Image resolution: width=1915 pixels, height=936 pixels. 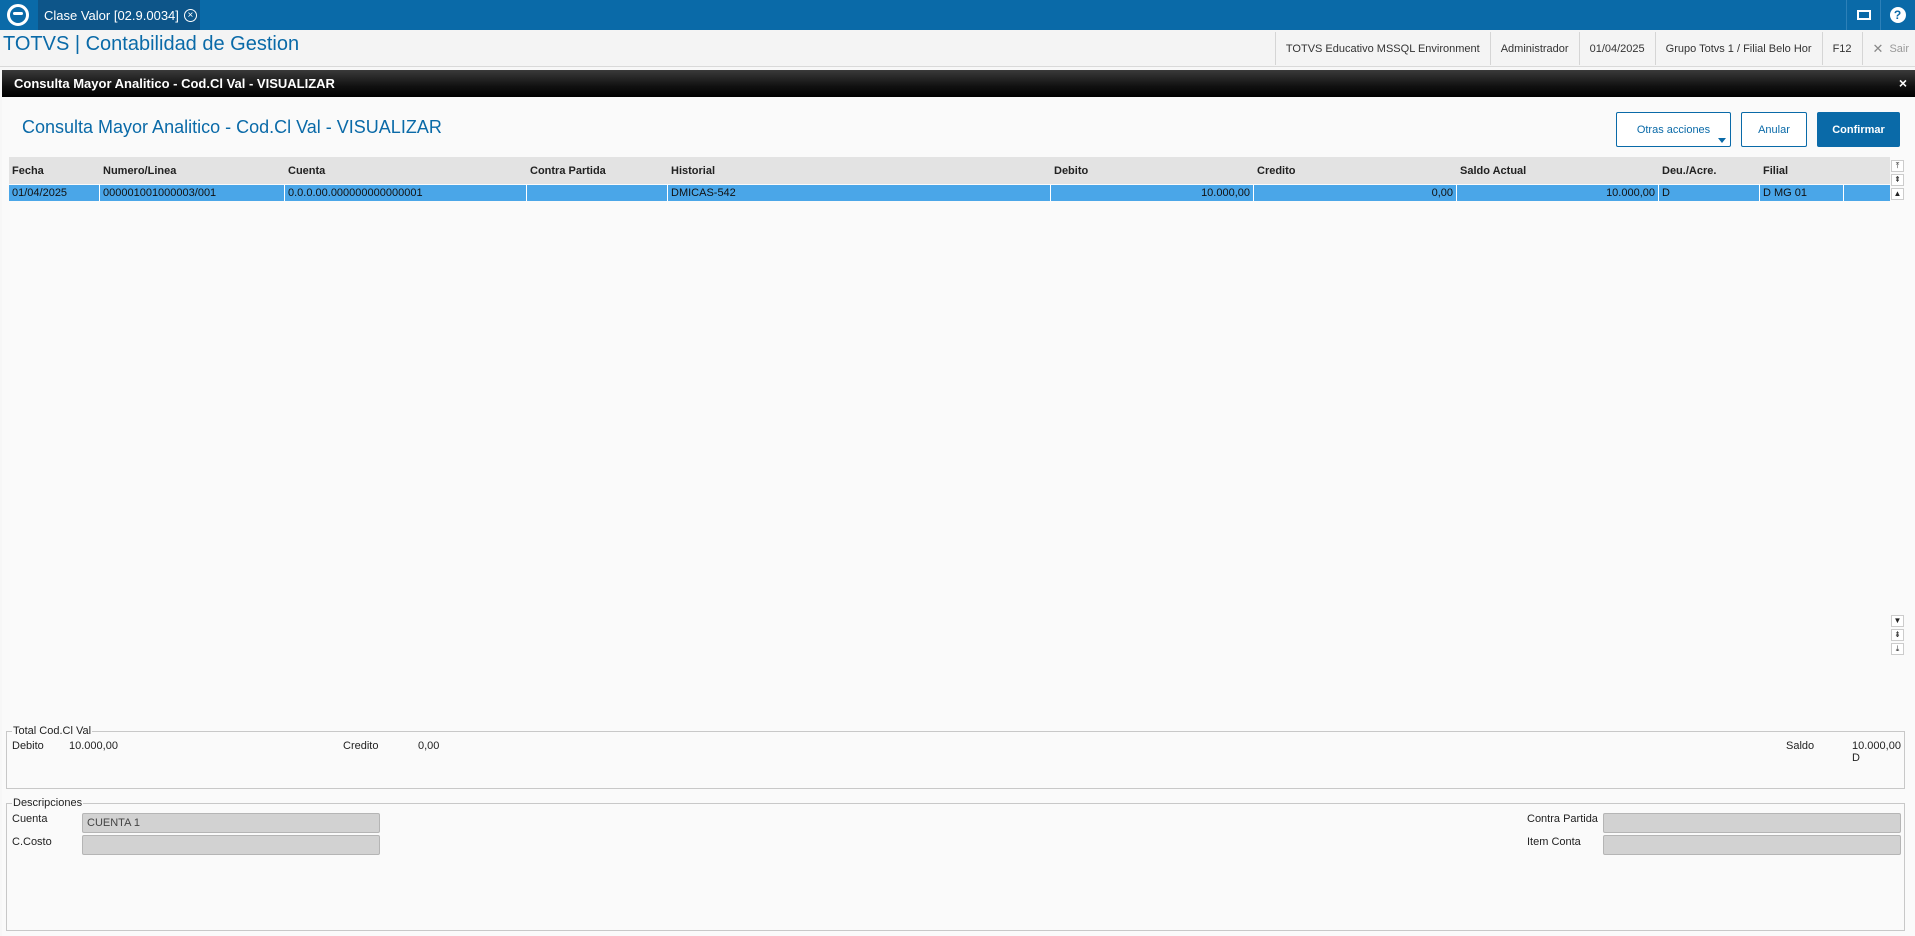 What do you see at coordinates (54, 193) in the screenshot?
I see `cell-fecha: 01/04/2025` at bounding box center [54, 193].